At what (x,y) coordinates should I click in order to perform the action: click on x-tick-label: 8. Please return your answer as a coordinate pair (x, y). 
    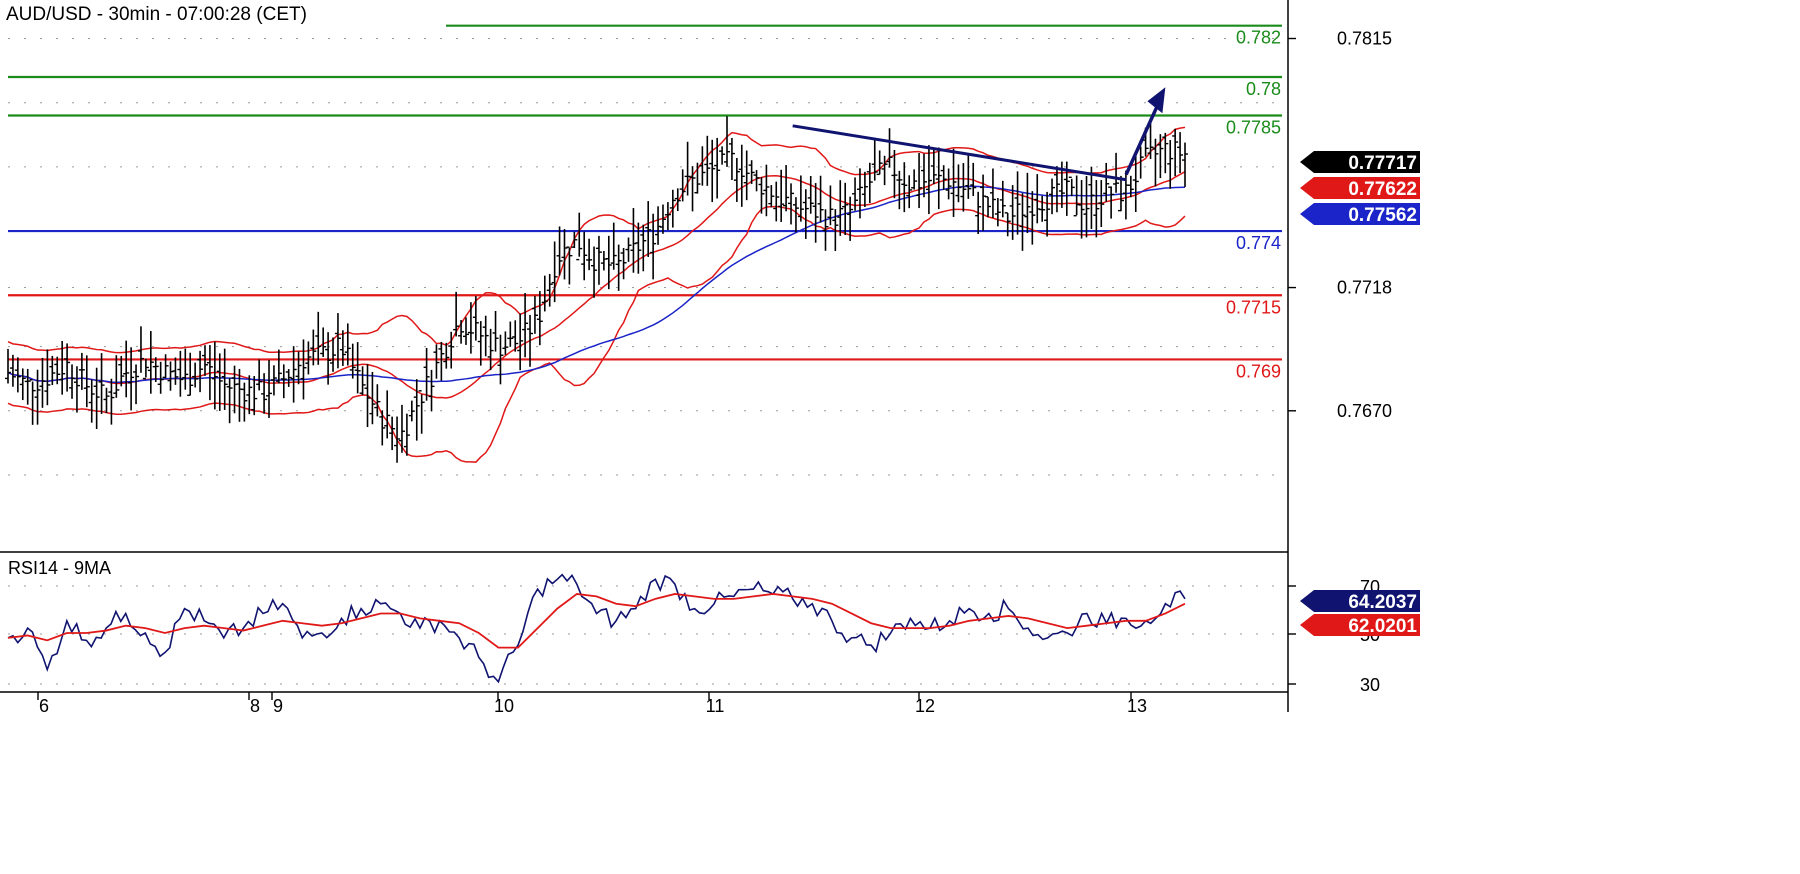
    Looking at the image, I should click on (255, 706).